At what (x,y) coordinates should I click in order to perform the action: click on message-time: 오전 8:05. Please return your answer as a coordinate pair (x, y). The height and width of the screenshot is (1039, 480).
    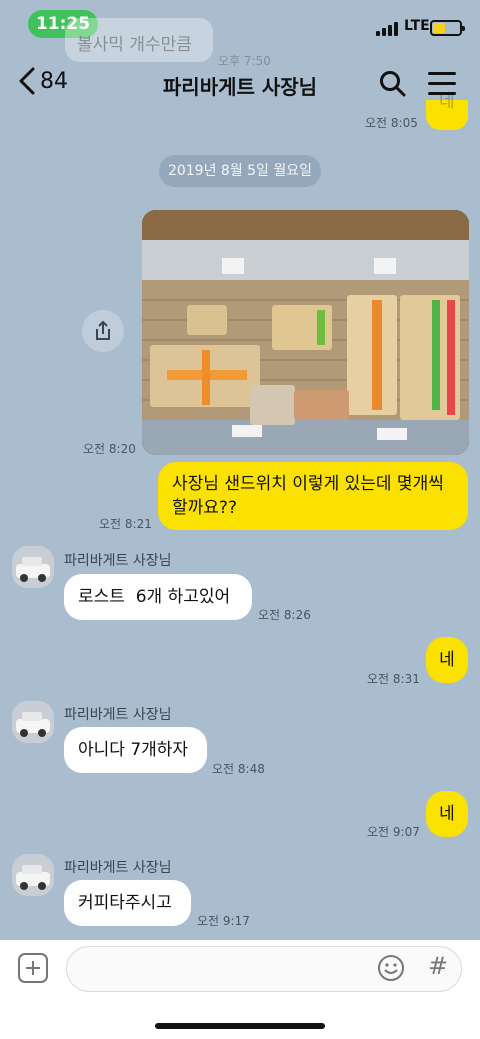
    Looking at the image, I should click on (391, 123).